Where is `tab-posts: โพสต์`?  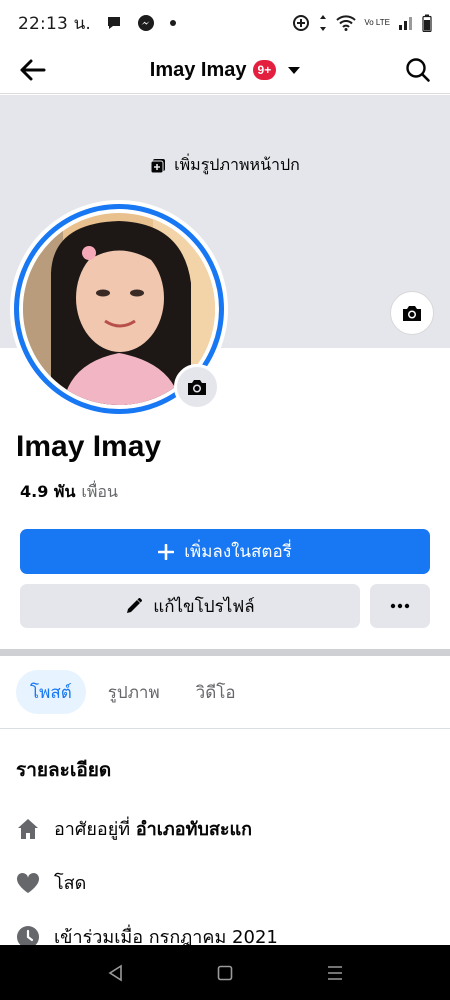 tab-posts: โพสต์ is located at coordinates (51, 692).